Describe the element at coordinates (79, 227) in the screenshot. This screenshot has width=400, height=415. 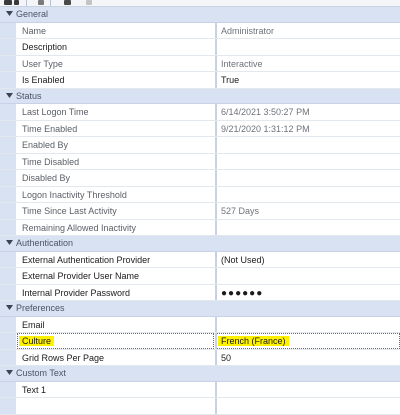
I see `property-name-text: Remaining Allowed Inactivity` at that location.